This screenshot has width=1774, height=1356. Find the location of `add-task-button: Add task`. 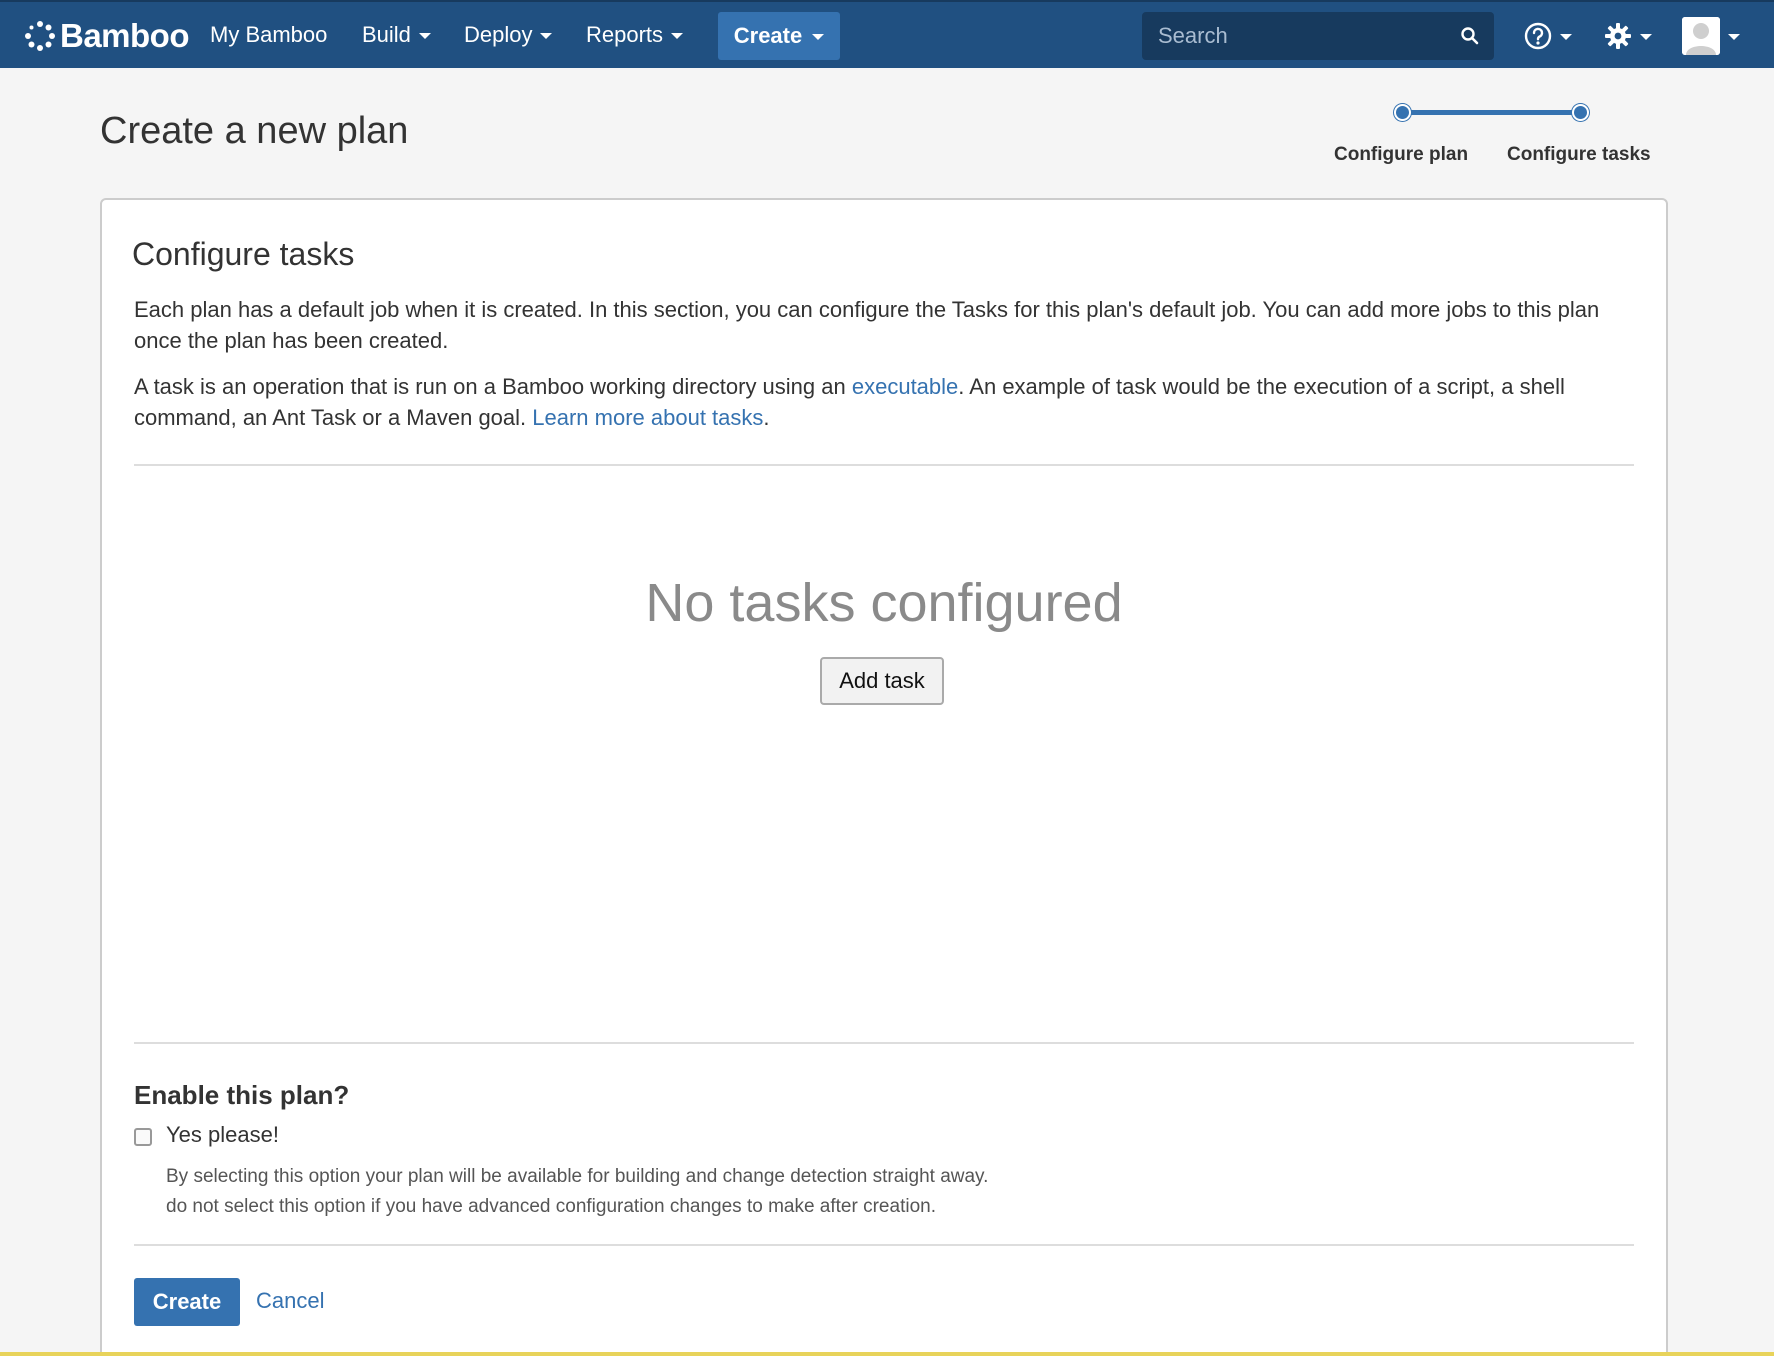

add-task-button: Add task is located at coordinates (882, 681).